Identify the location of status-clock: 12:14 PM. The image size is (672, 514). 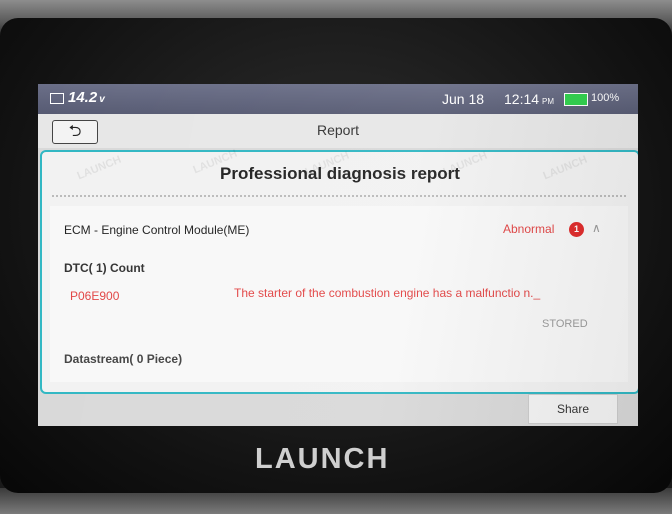
(529, 99).